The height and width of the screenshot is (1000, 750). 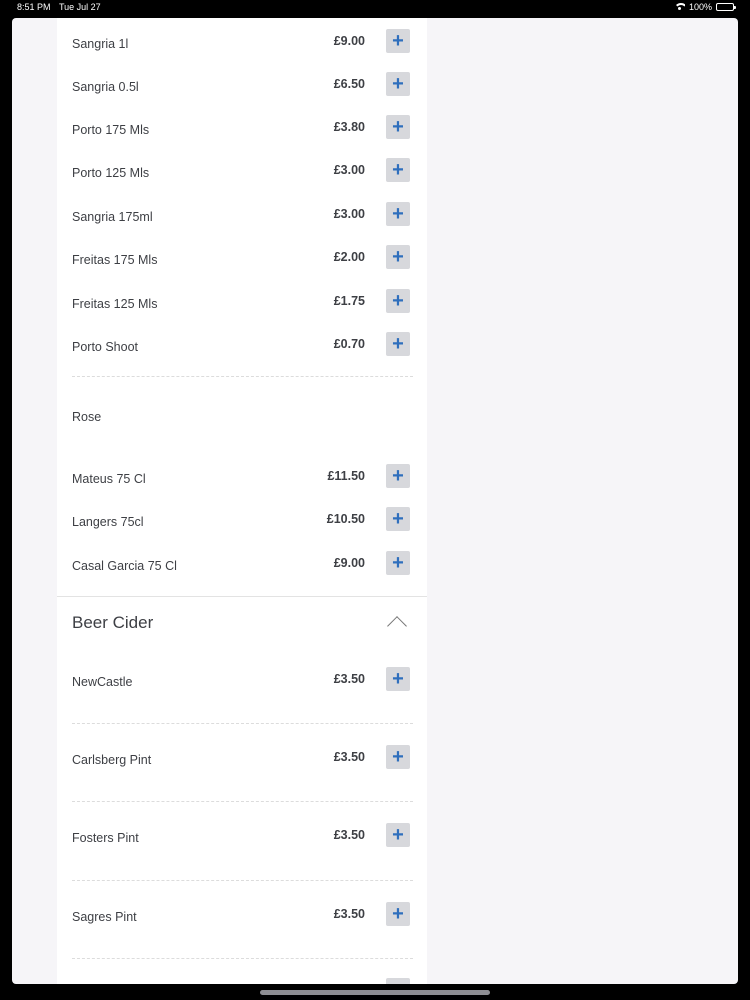 What do you see at coordinates (124, 566) in the screenshot?
I see `item-name: Casal Garcia 75 Cl` at bounding box center [124, 566].